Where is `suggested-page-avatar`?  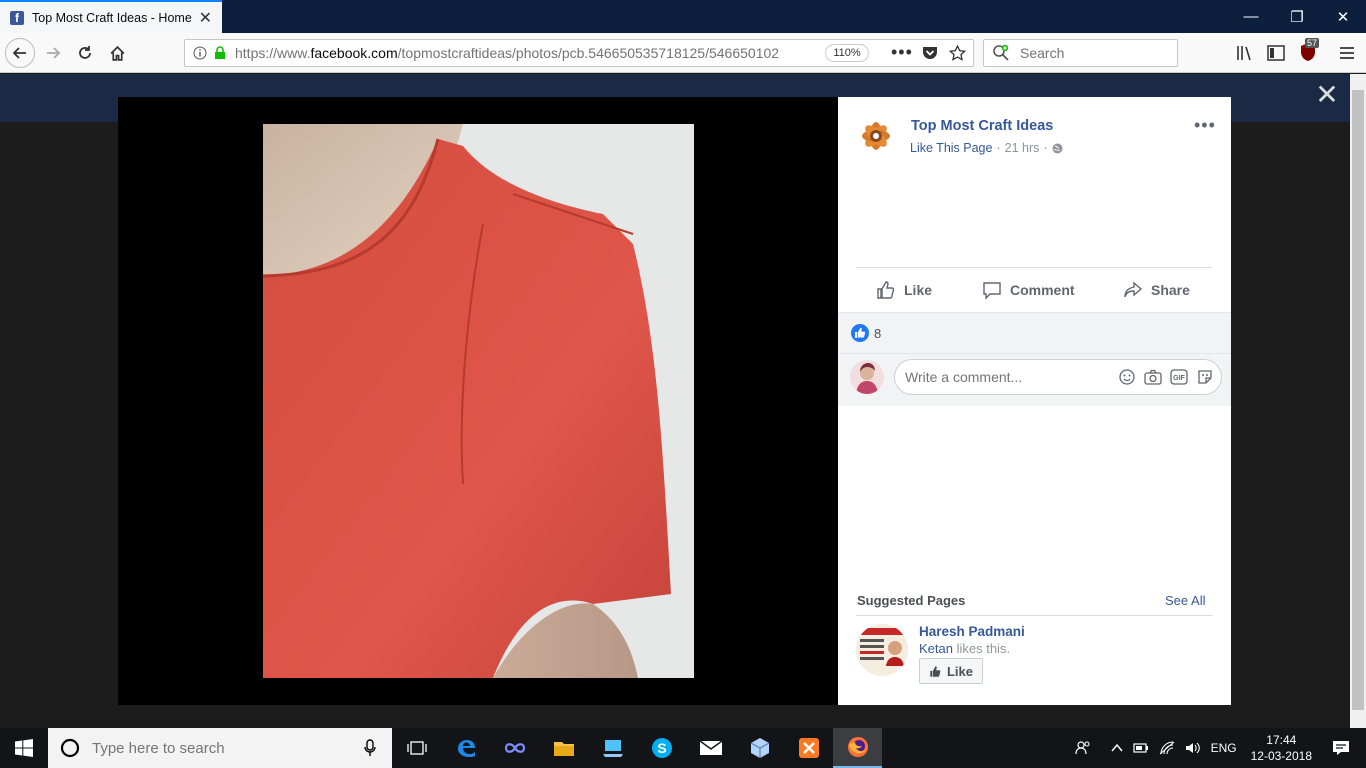 suggested-page-avatar is located at coordinates (882, 650).